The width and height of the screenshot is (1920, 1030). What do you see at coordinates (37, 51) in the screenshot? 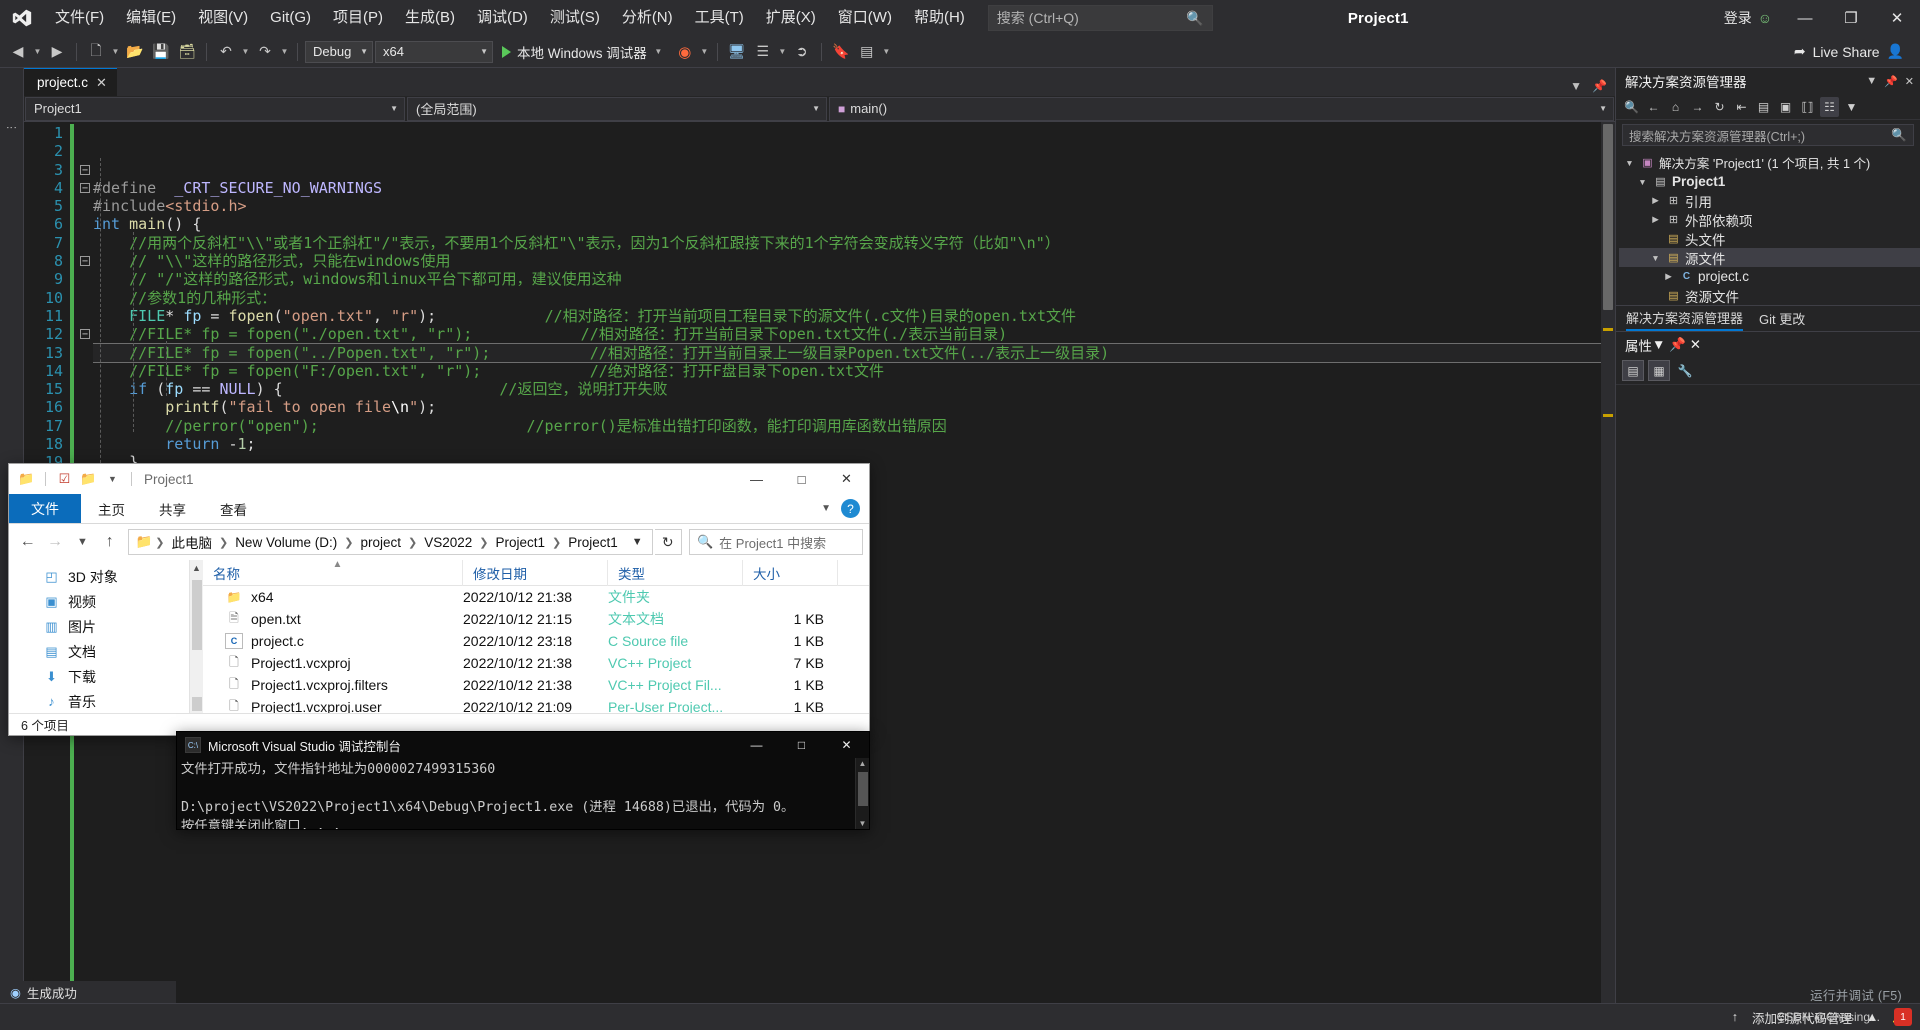
I see `back-dropdown-icon: ▼` at bounding box center [37, 51].